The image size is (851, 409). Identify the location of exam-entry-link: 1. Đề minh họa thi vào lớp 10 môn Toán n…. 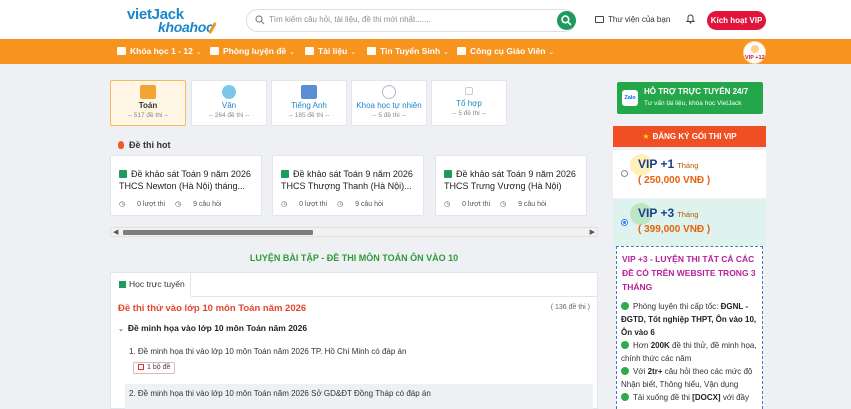
(267, 351).